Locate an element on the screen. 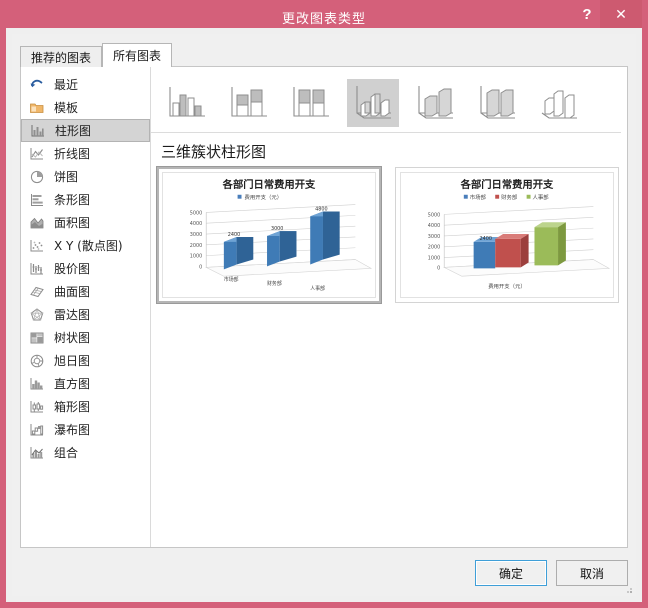  subtype-100-percent-stacked-column is located at coordinates (311, 103).